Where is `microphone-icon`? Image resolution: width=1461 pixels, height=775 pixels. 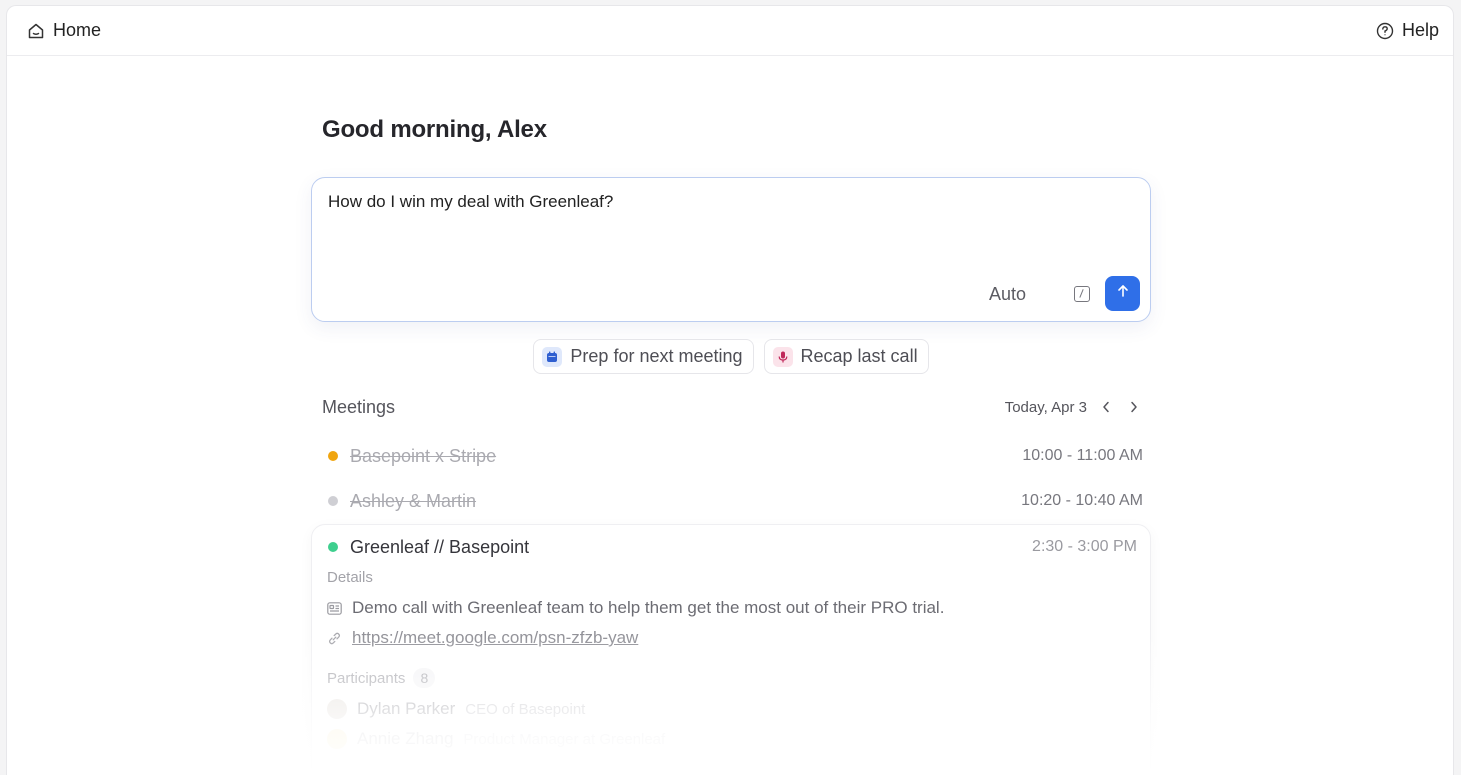 microphone-icon is located at coordinates (782, 356).